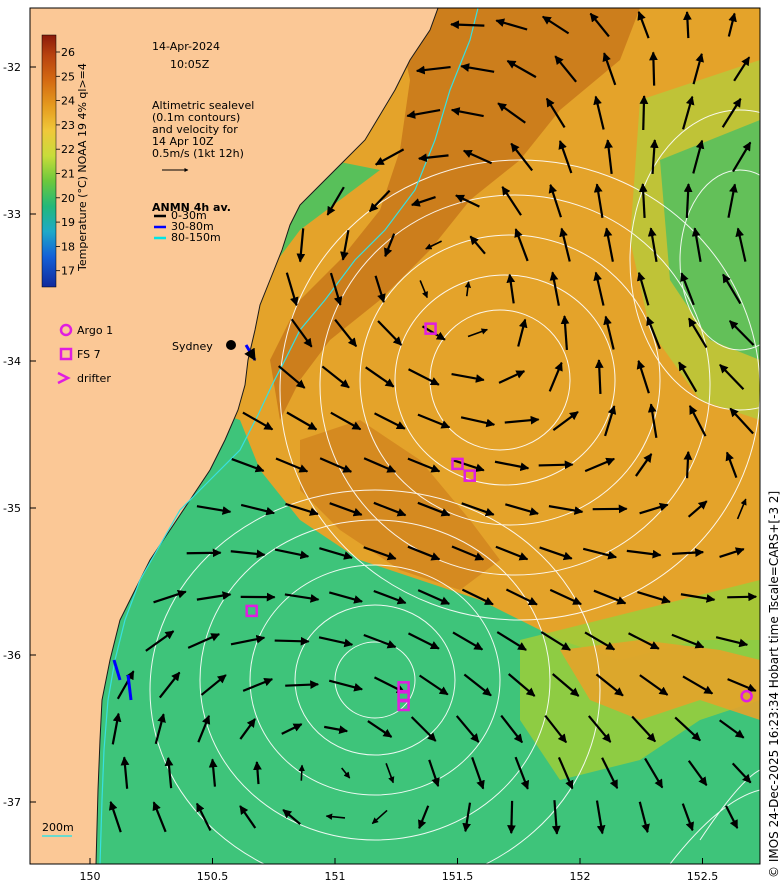  Describe the element at coordinates (12, 361) in the screenshot. I see `y-tick-label: -34` at that location.